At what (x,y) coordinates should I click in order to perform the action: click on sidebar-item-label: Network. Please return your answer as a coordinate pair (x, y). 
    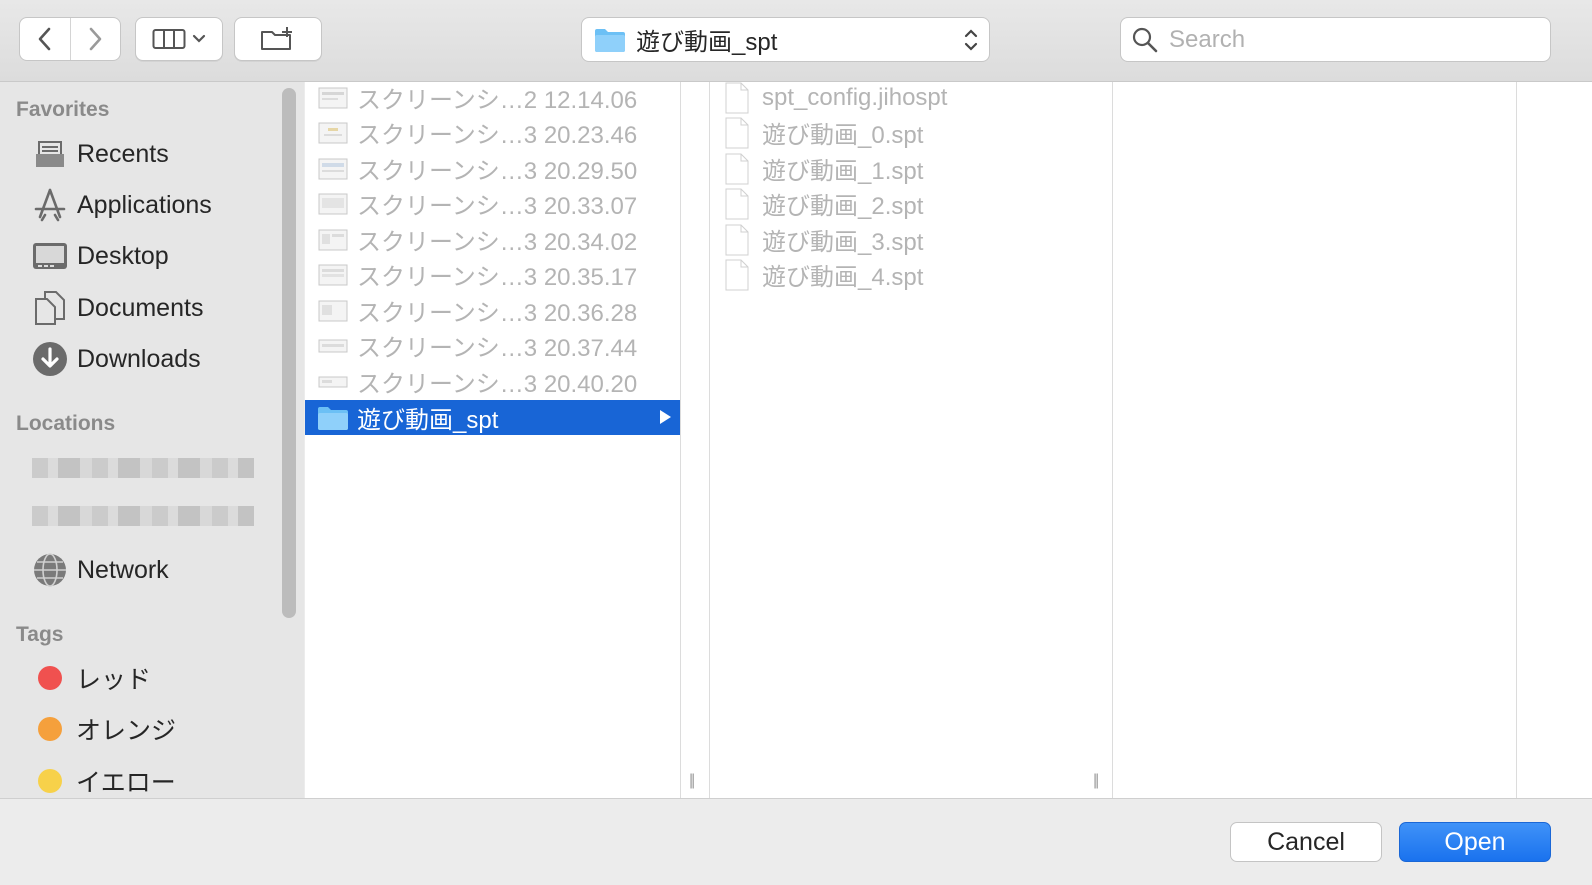
    Looking at the image, I should click on (123, 569).